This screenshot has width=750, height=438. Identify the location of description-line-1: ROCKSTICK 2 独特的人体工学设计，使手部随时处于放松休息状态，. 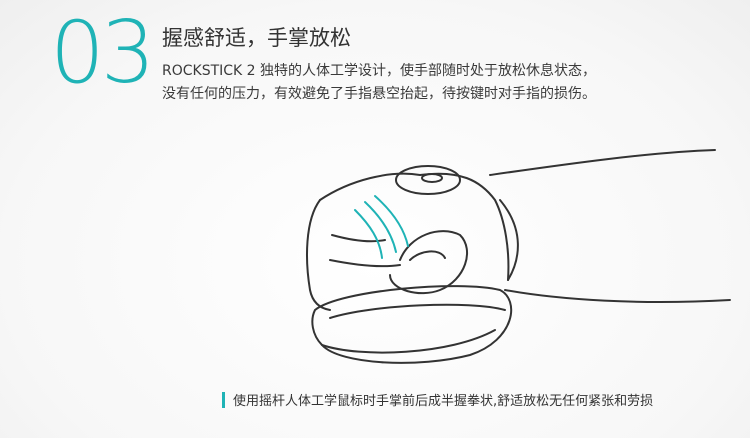
(379, 71).